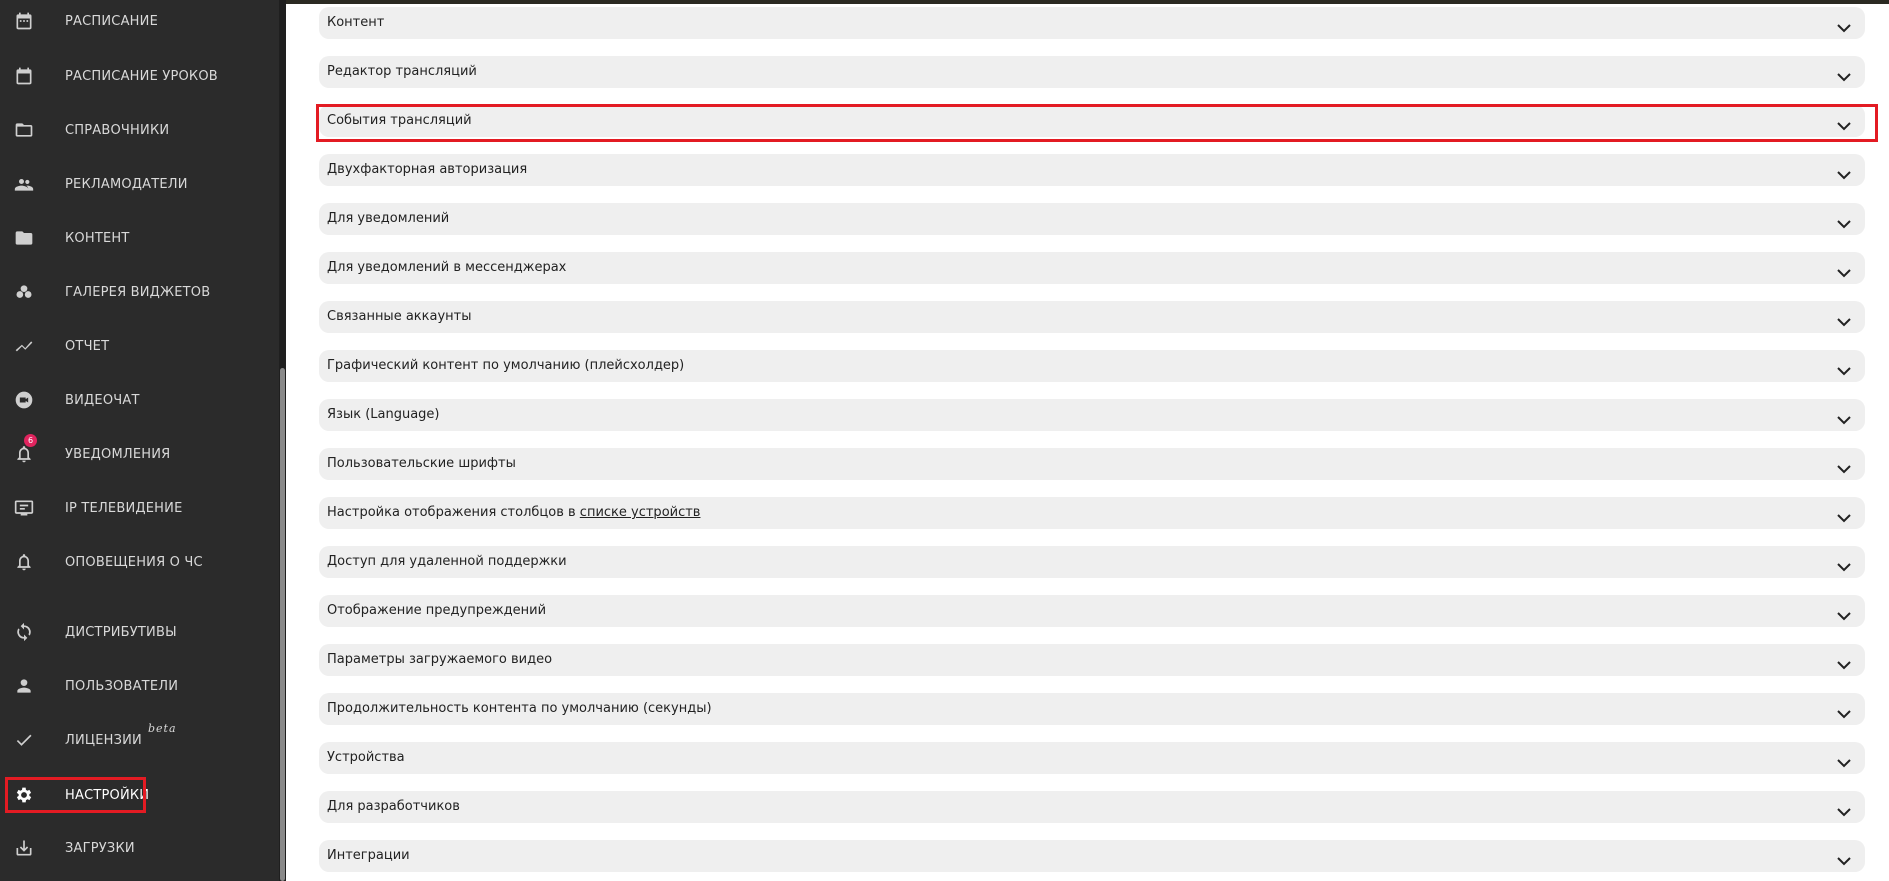 This screenshot has width=1889, height=881. Describe the element at coordinates (1092, 219) in the screenshot. I see `settings-section-notifications: Для уведомлений` at that location.